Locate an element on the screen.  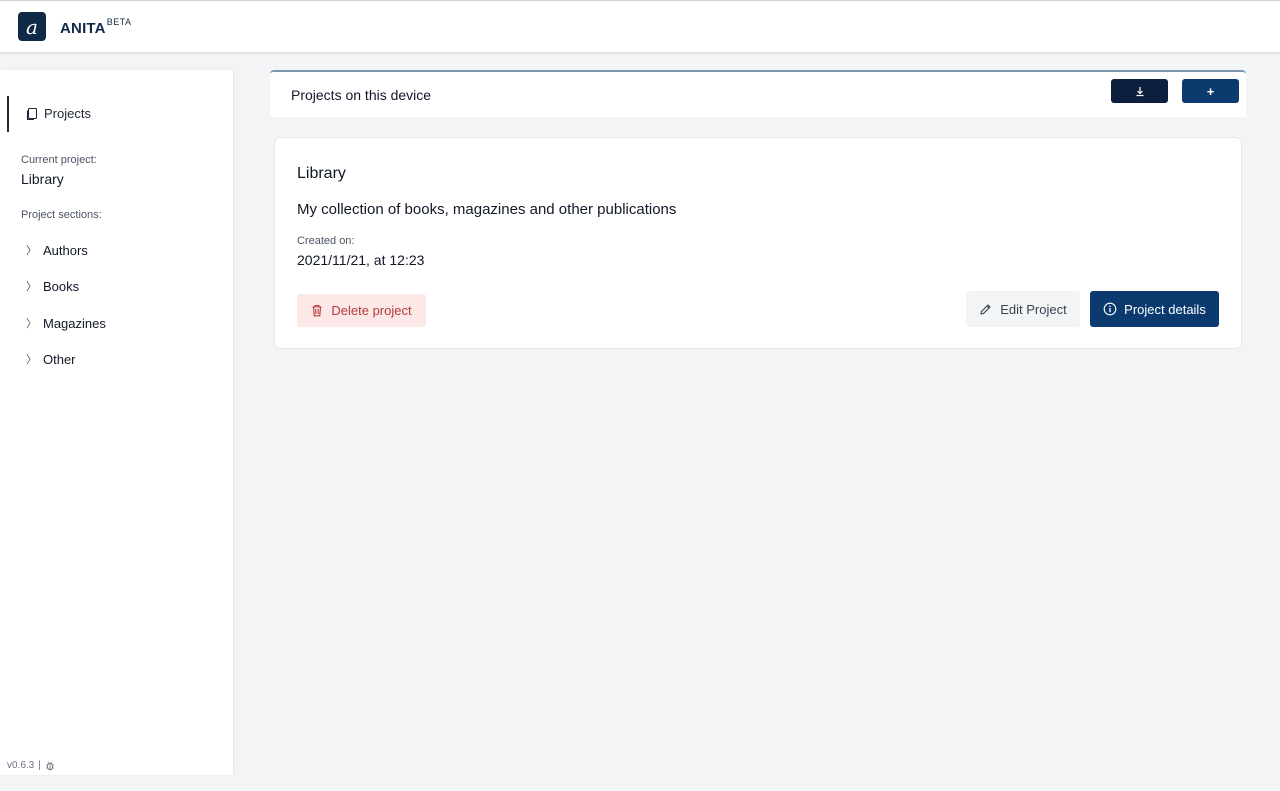
top-header: a ANITABETA is located at coordinates (640, 26).